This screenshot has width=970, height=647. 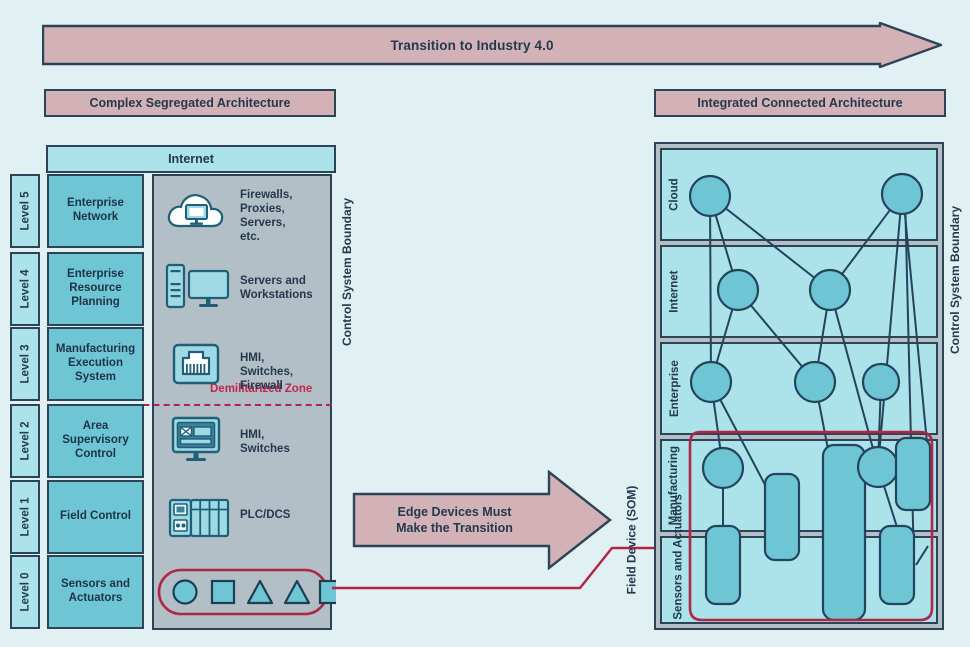 I want to click on level-name-2: Area Supervisory Control, so click(x=95, y=441).